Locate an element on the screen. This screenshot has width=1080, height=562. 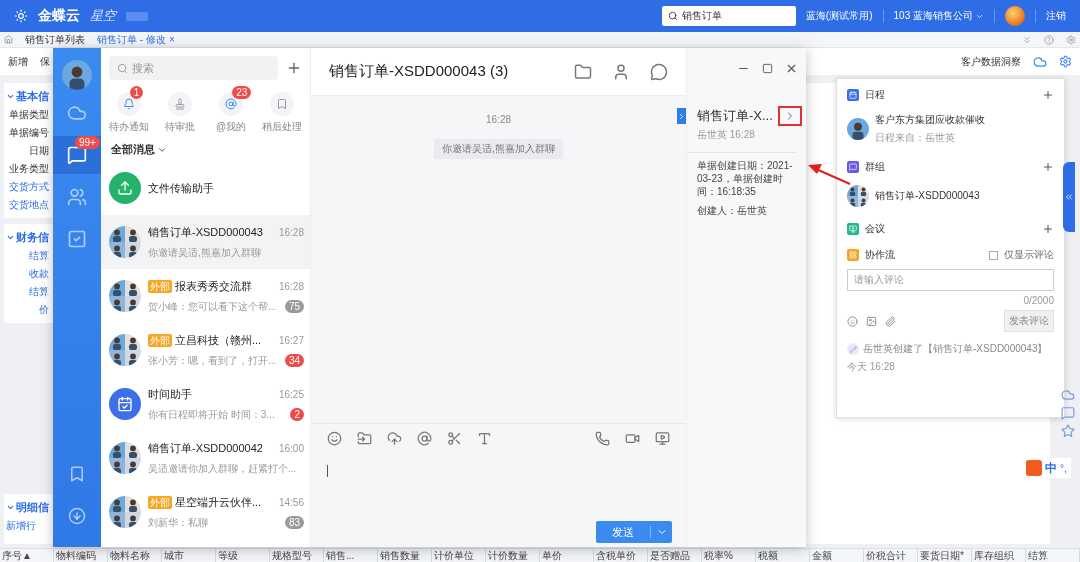
checkbox is located at coordinates (993, 255).